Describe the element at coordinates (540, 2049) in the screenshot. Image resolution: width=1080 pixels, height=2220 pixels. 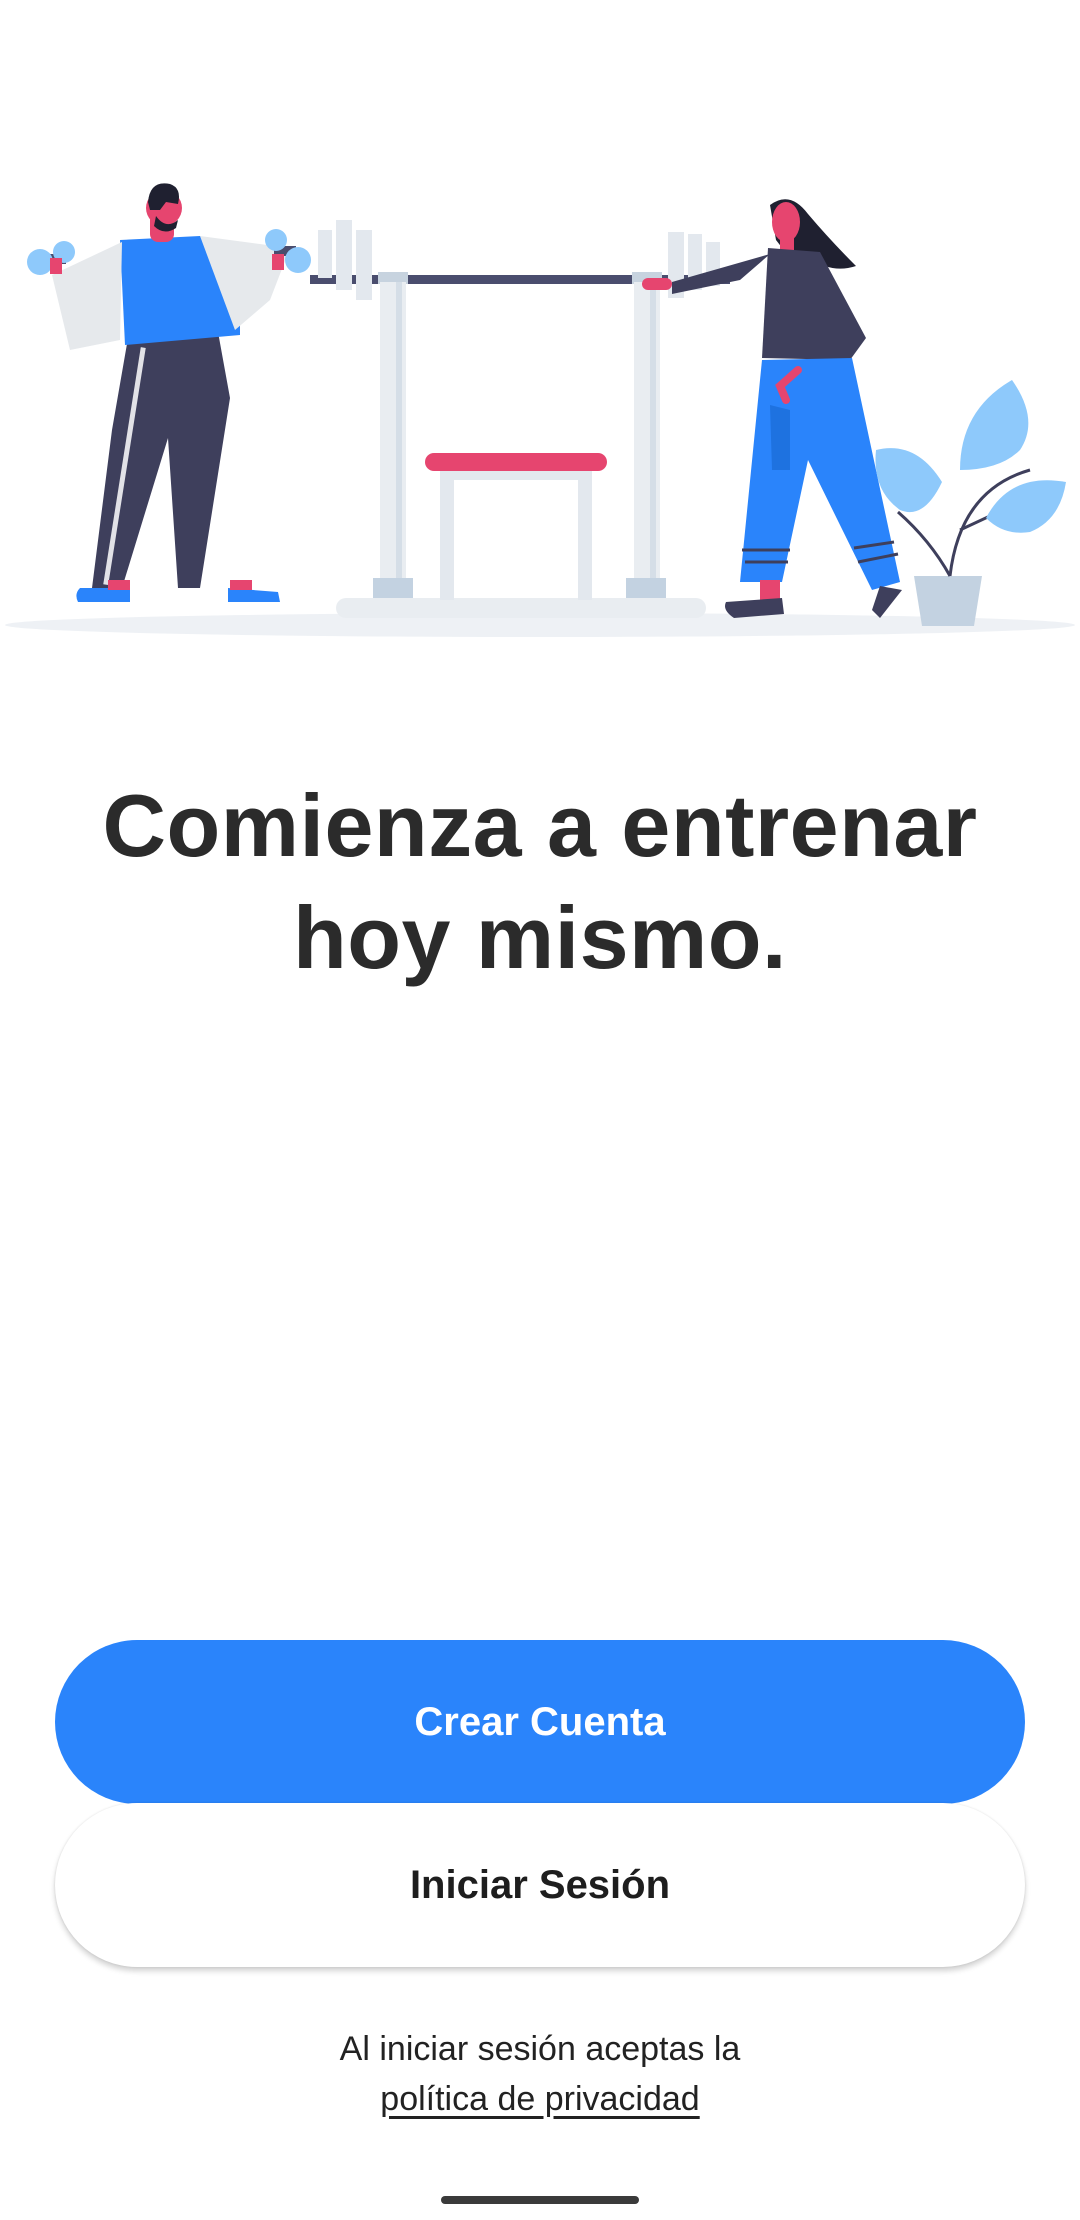
I see `privacy-notice-text: Al iniciar sesión aceptas la` at that location.